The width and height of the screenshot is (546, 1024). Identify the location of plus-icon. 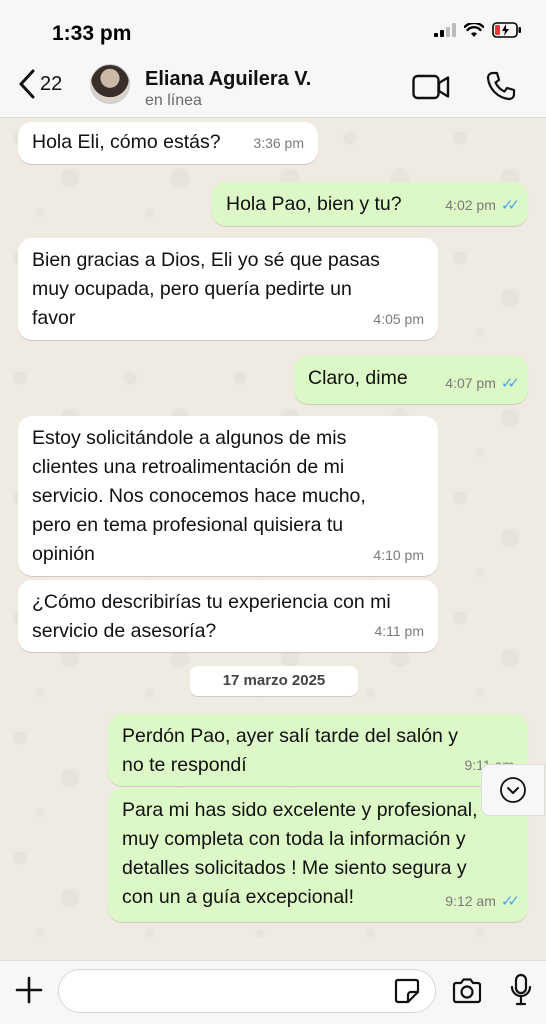
(29, 990).